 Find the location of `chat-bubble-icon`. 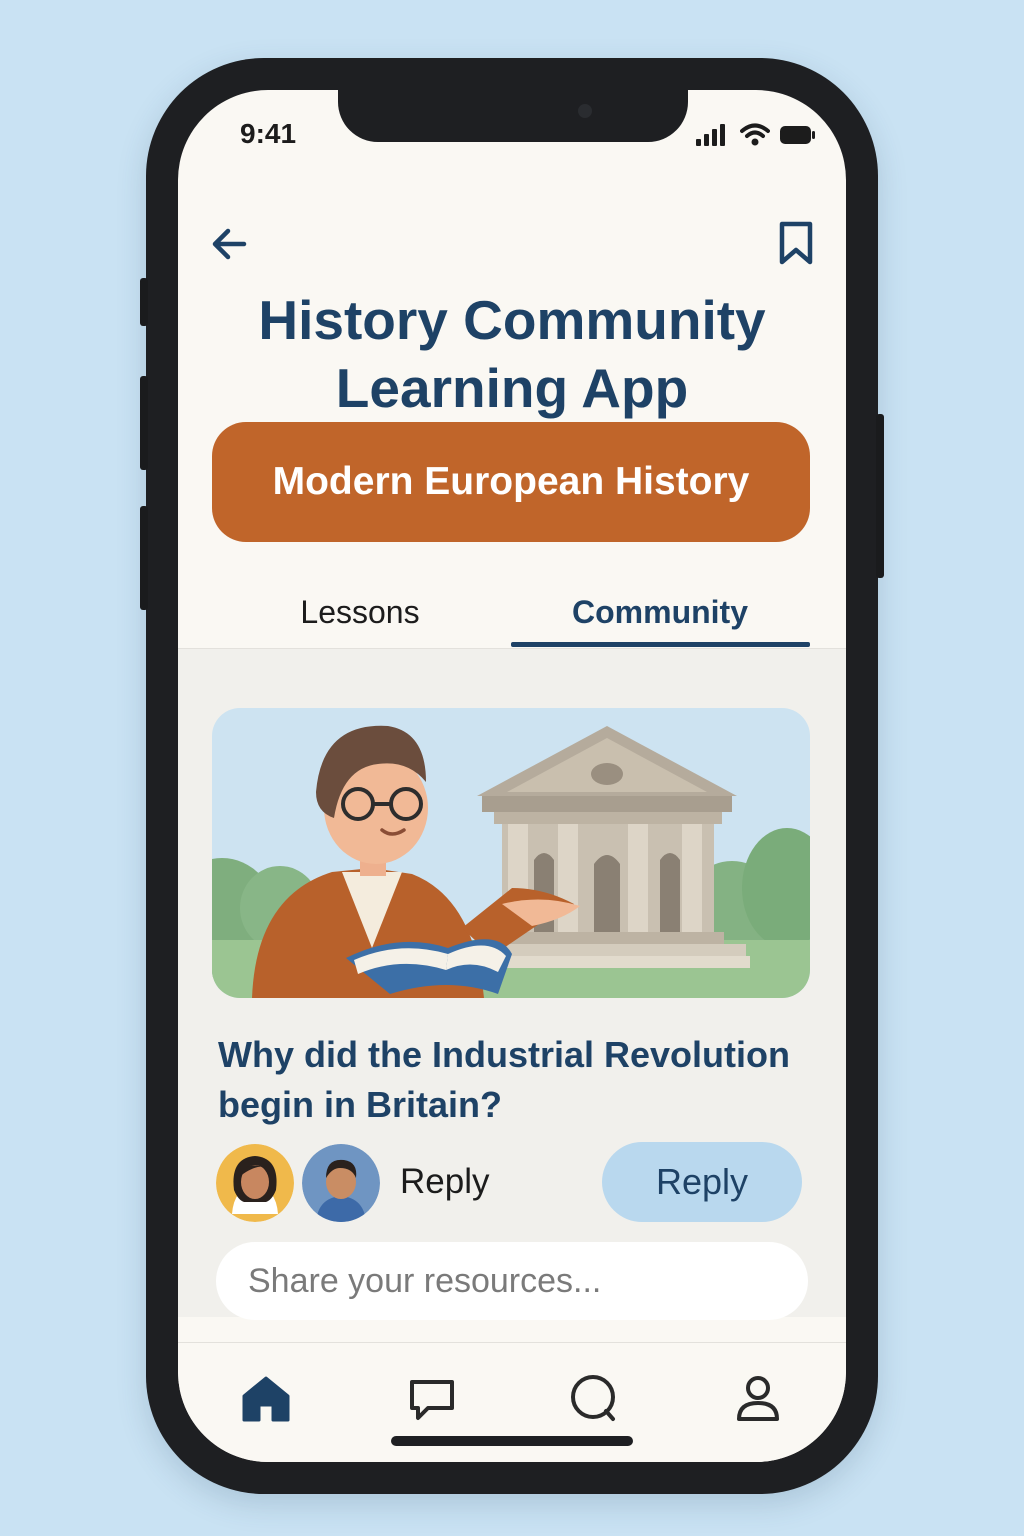

chat-bubble-icon is located at coordinates (432, 1400).